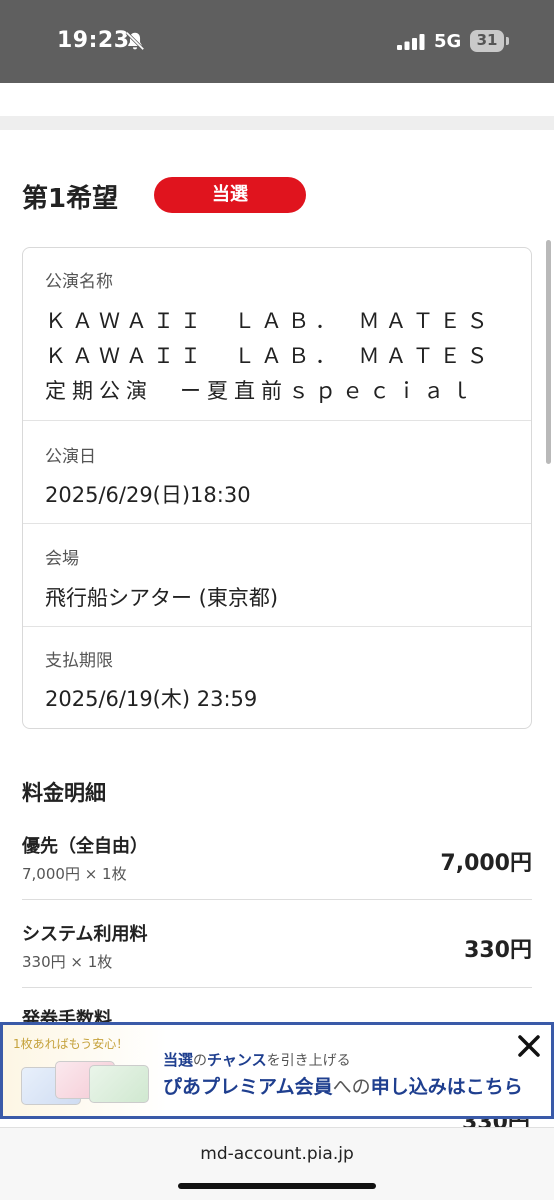 This screenshot has height=1200, width=554. I want to click on performance-date-row: 公演日 2025/6/29(日)18:30, so click(277, 472).